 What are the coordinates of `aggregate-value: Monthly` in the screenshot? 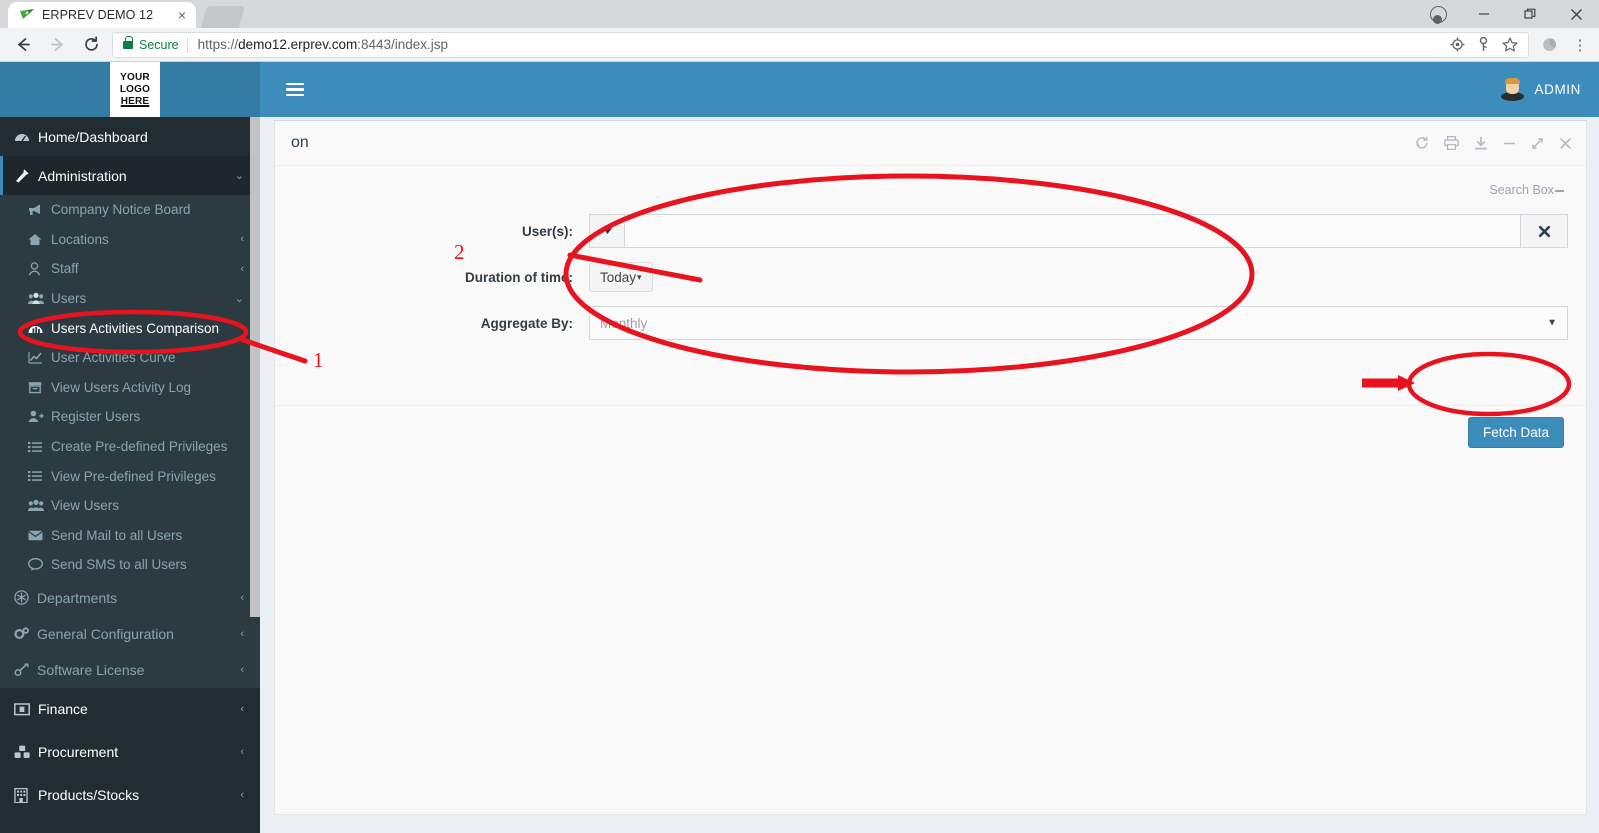 It's located at (624, 323).